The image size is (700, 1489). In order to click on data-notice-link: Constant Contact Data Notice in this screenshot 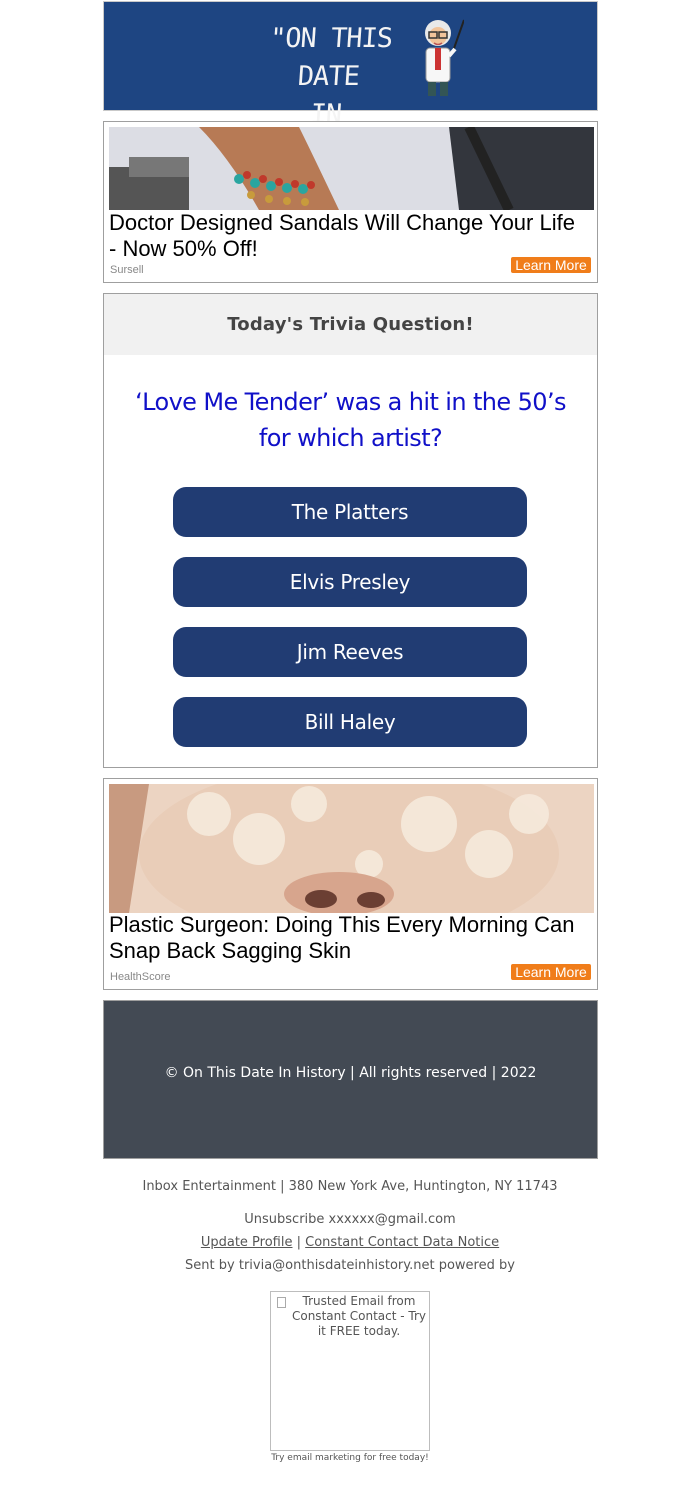, I will do `click(402, 1242)`.